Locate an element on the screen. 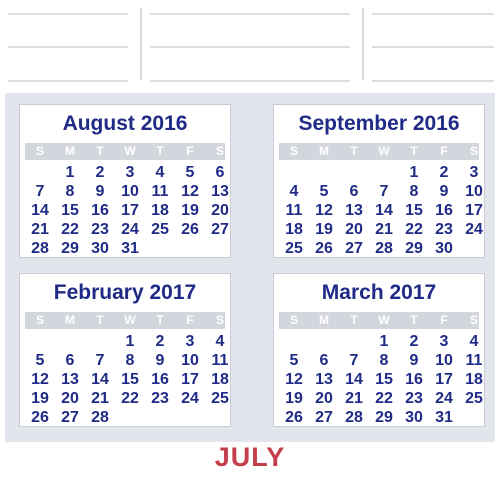  day-cell: 24 is located at coordinates (474, 229).